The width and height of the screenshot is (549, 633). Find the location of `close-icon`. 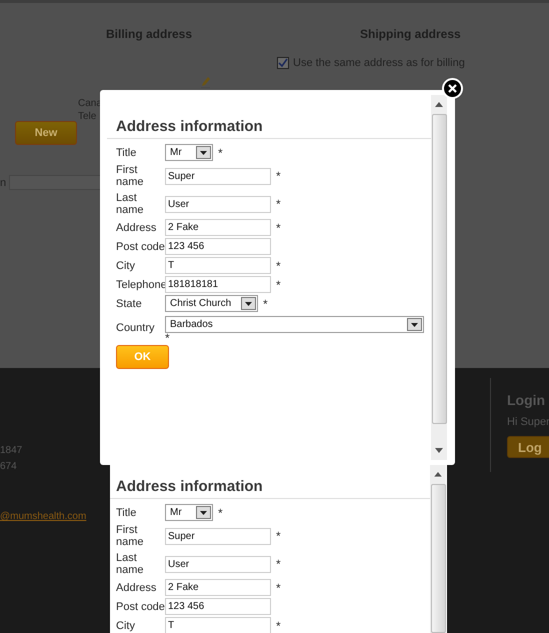

close-icon is located at coordinates (452, 88).